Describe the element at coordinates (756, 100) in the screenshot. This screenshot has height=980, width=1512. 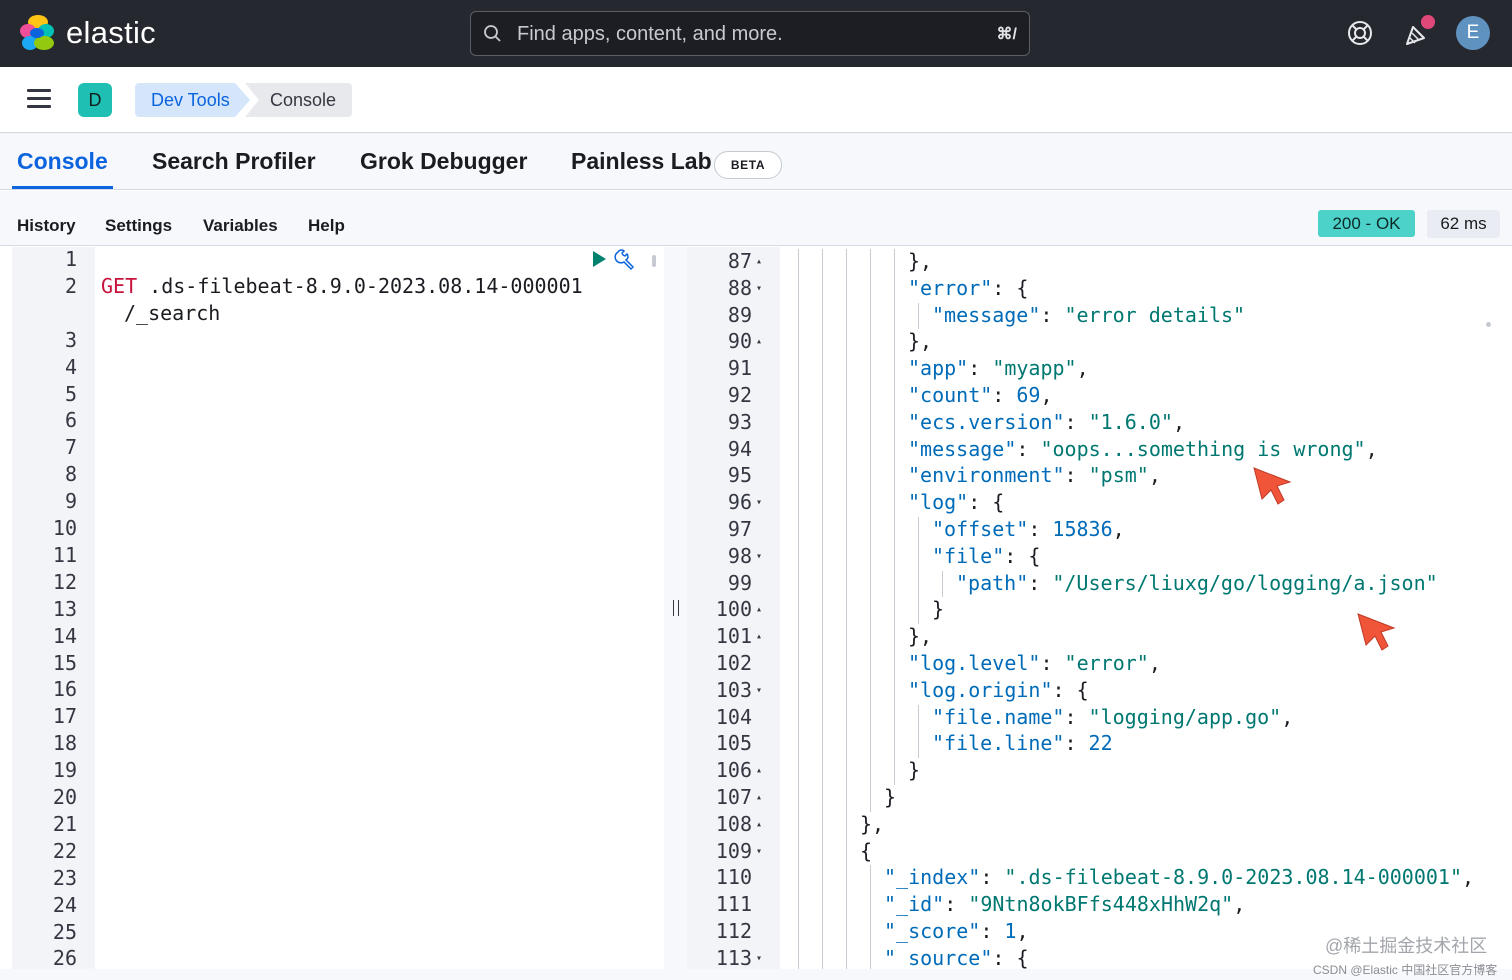
I see `breadcrumb-bar: D Dev Tools Console` at that location.